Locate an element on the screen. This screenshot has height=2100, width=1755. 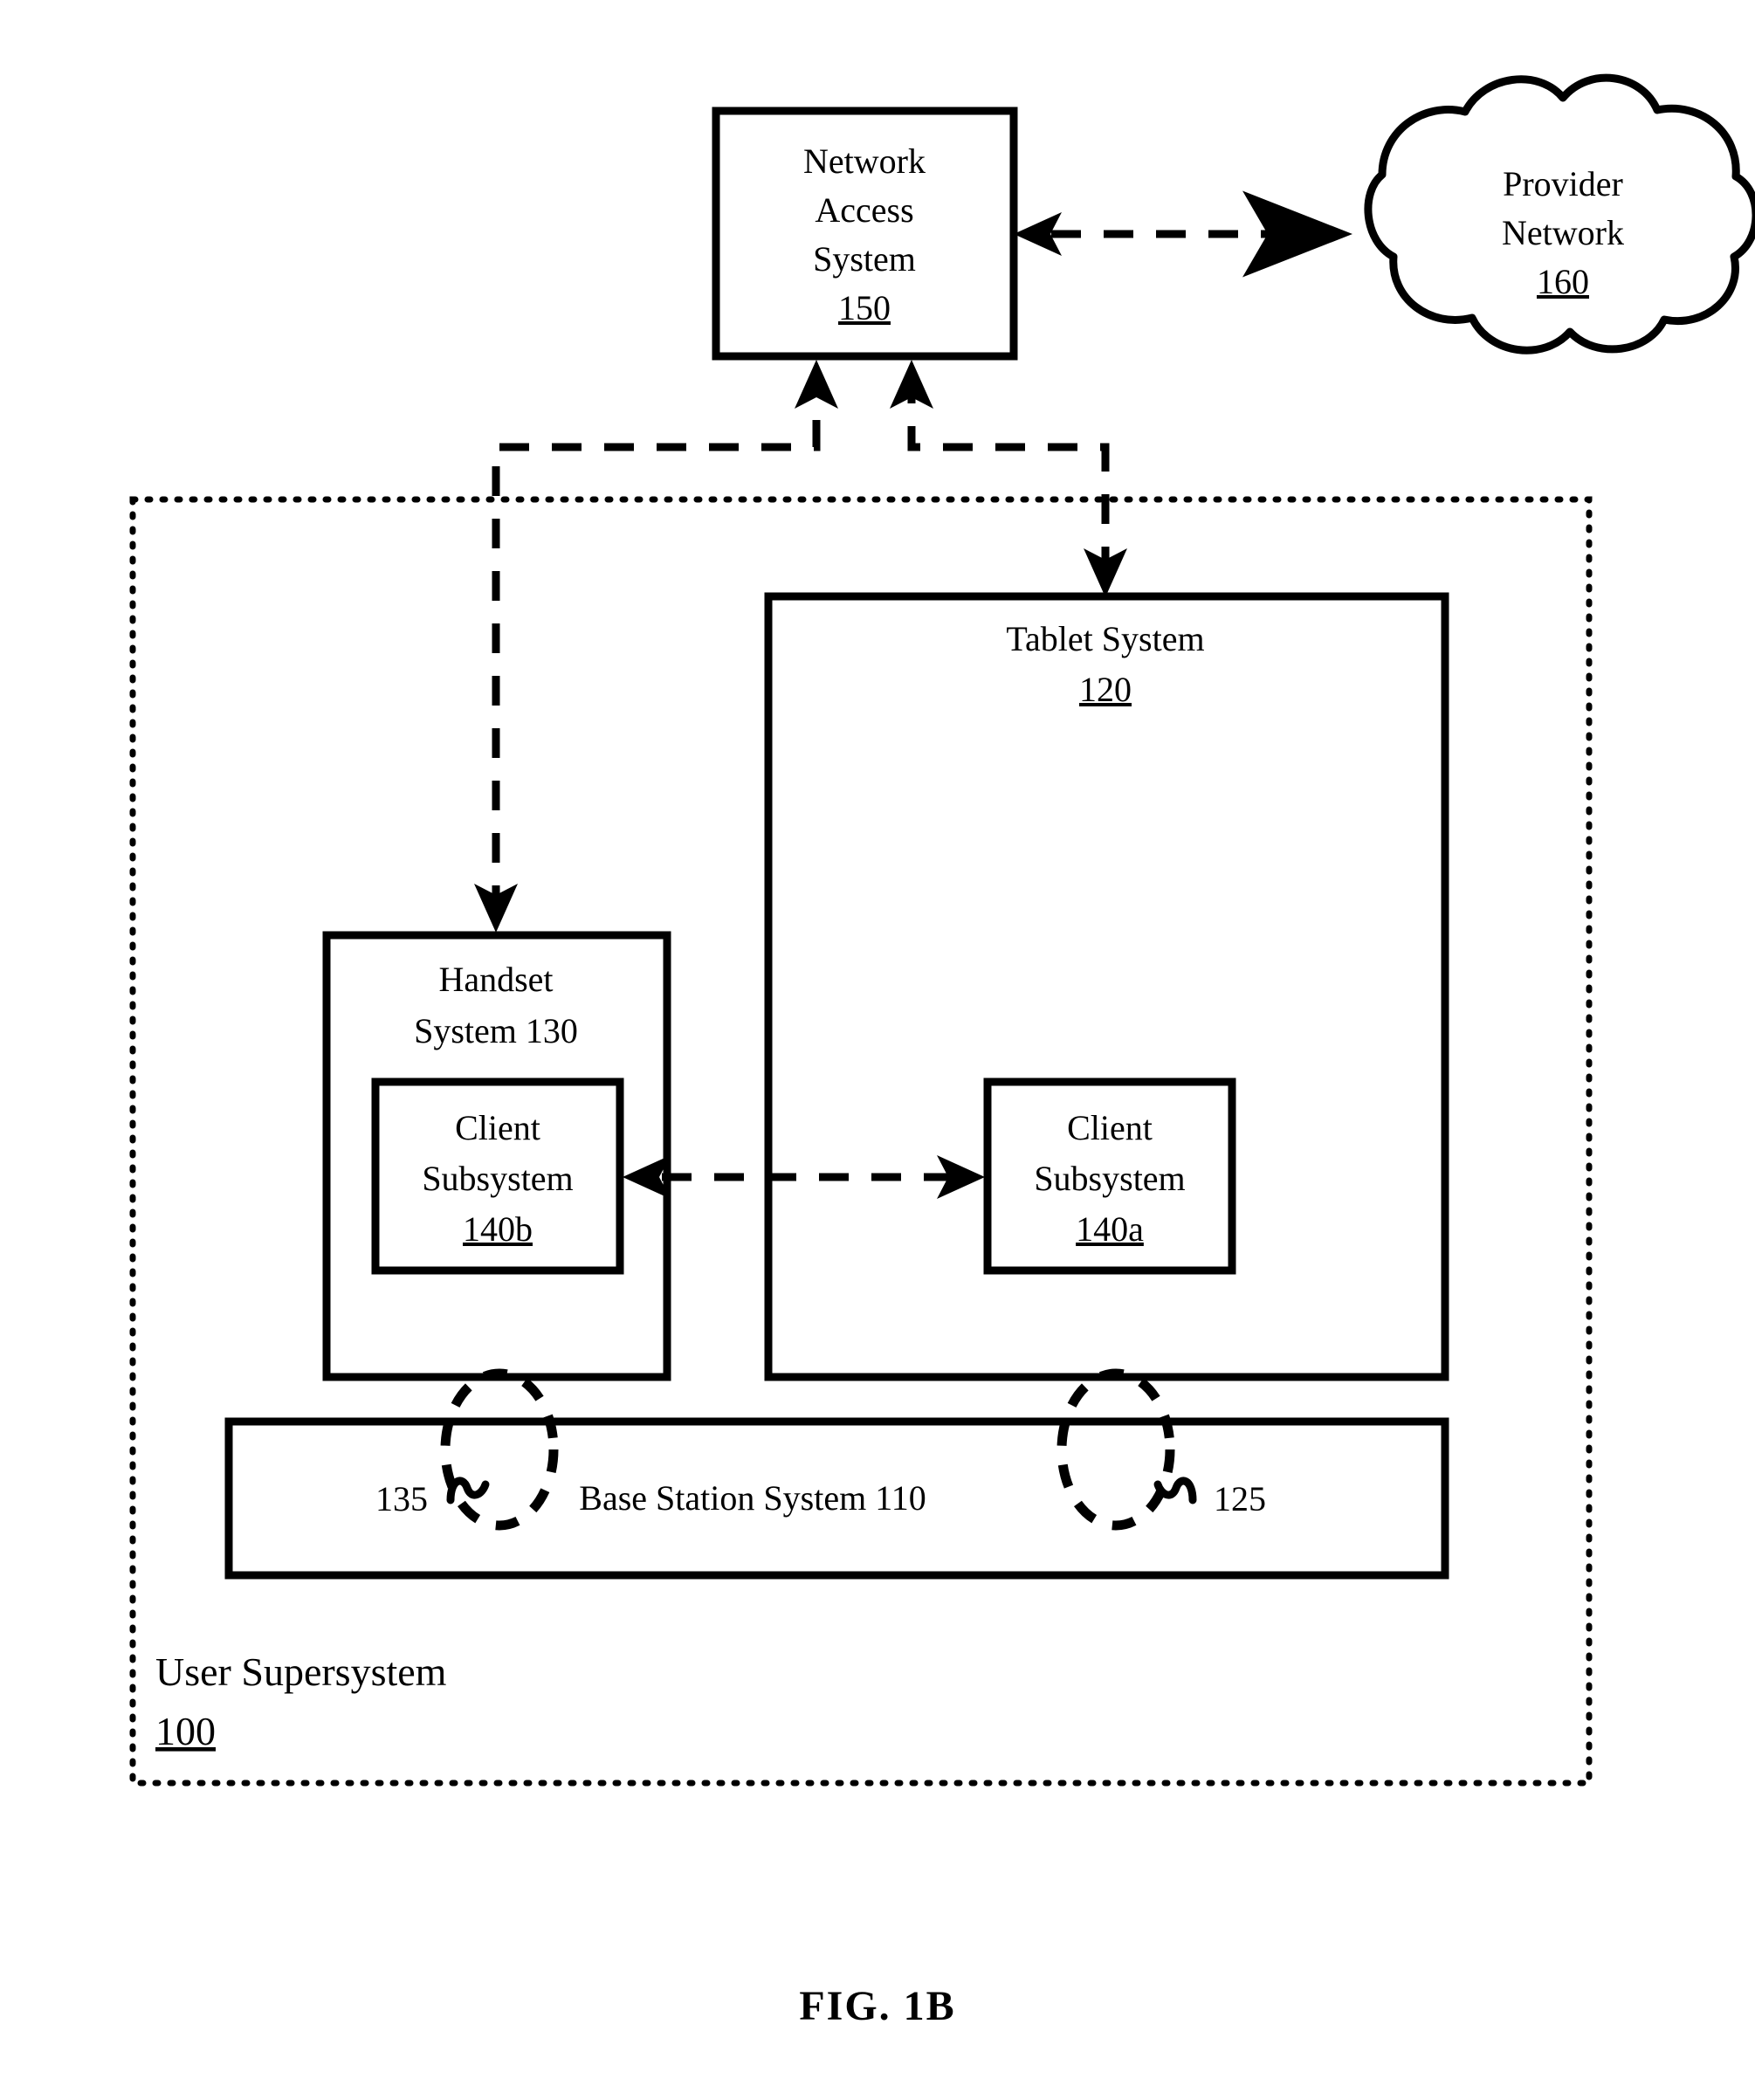
provider-network-ref: 160 is located at coordinates (1563, 281).